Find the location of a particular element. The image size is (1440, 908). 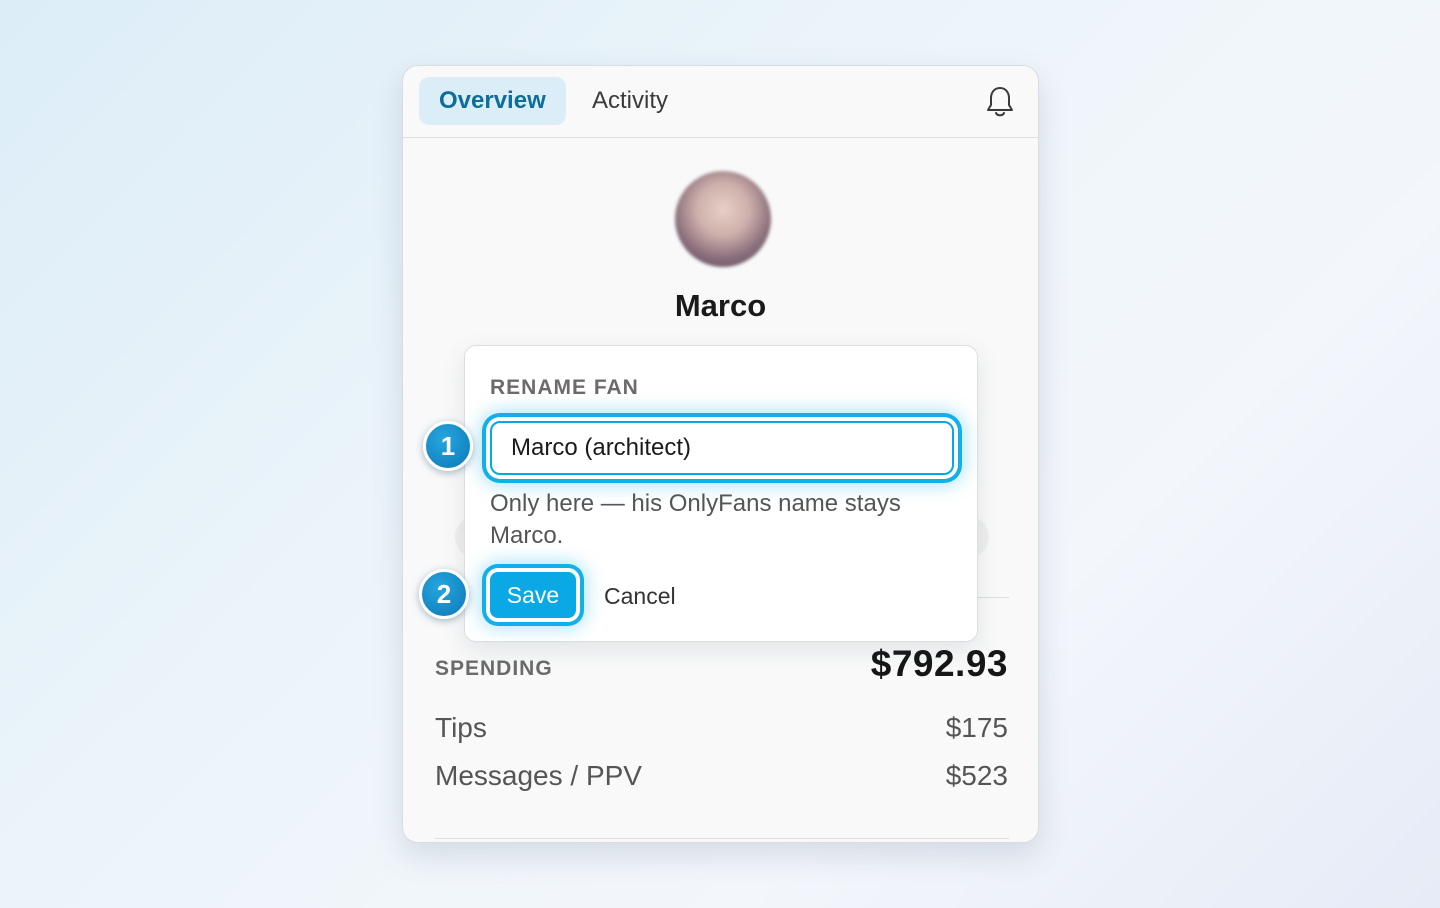

spending-total: $792.93 is located at coordinates (939, 663).